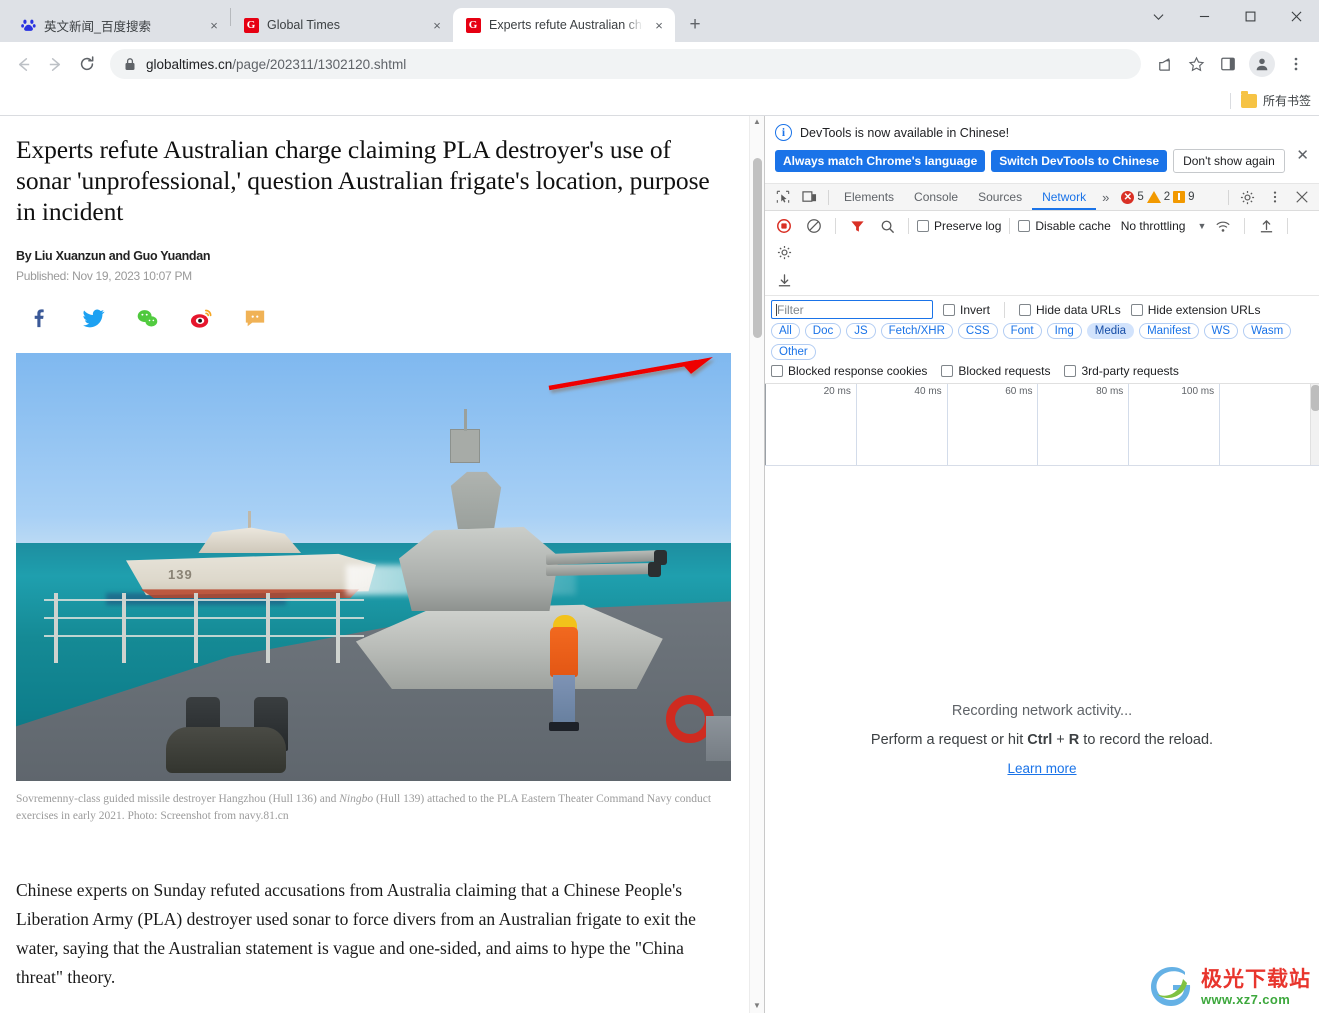 This screenshot has height=1013, width=1319. I want to click on inspect-element-icon, so click(782, 197).